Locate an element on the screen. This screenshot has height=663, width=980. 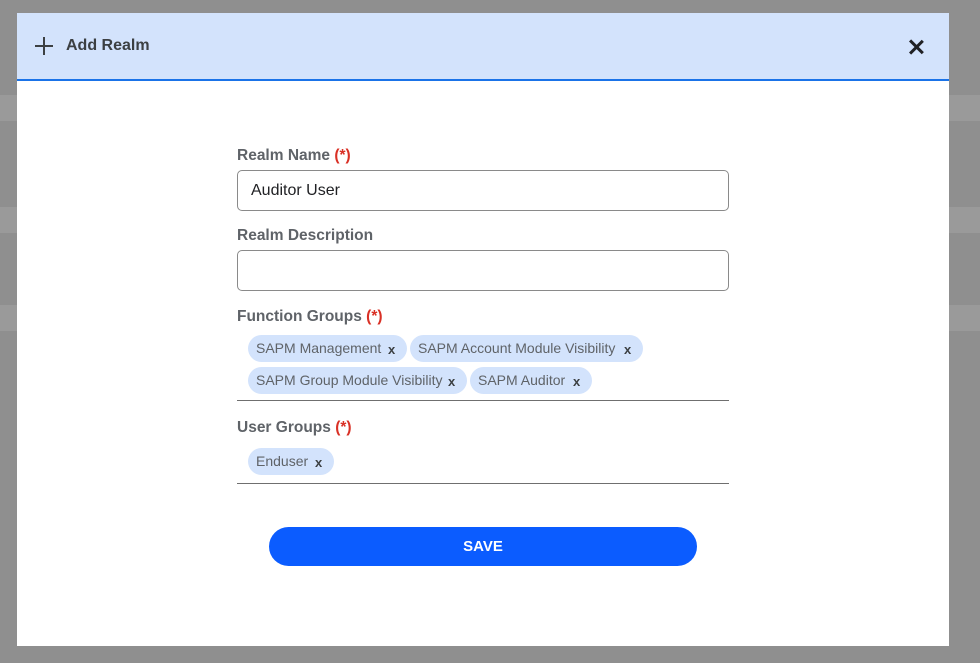
chip-label: SAPM Auditor is located at coordinates (522, 380).